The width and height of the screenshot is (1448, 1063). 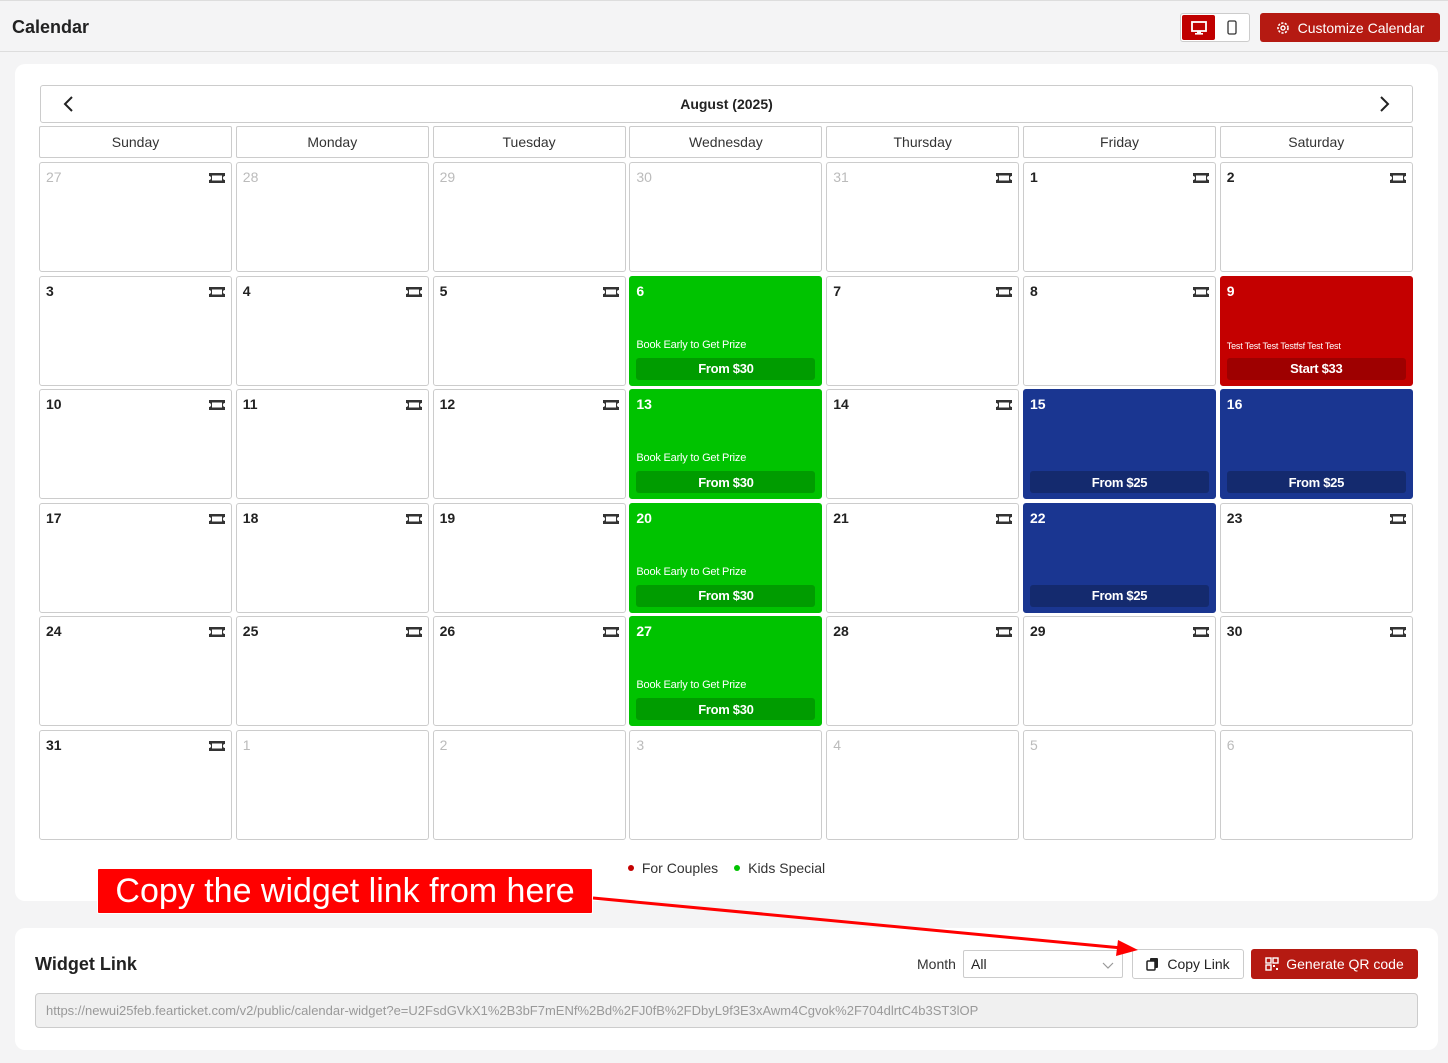 I want to click on month-filter-select: All, so click(x=1043, y=964).